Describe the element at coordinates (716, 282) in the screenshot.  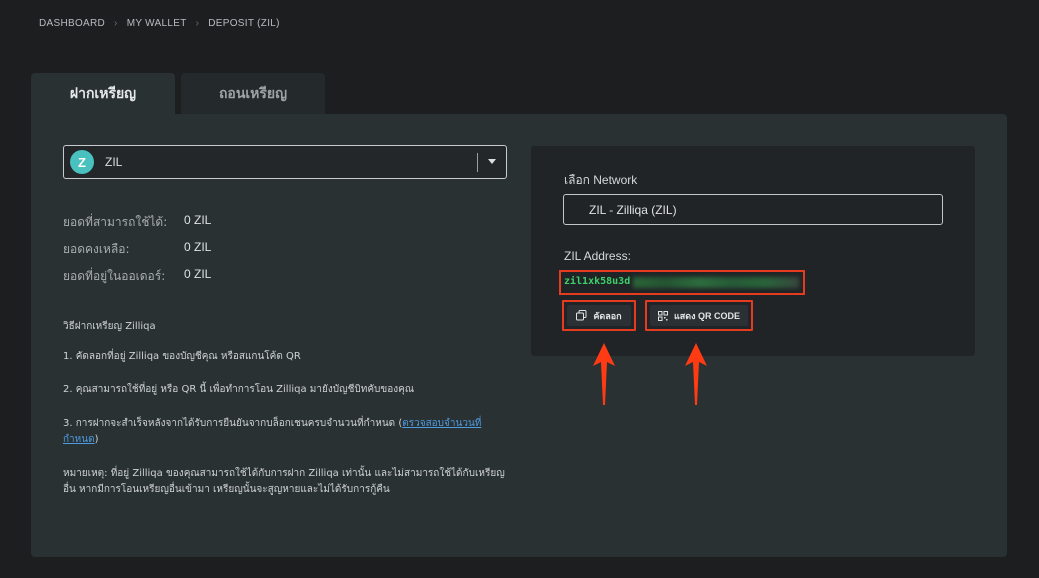
I see `address-redaction` at that location.